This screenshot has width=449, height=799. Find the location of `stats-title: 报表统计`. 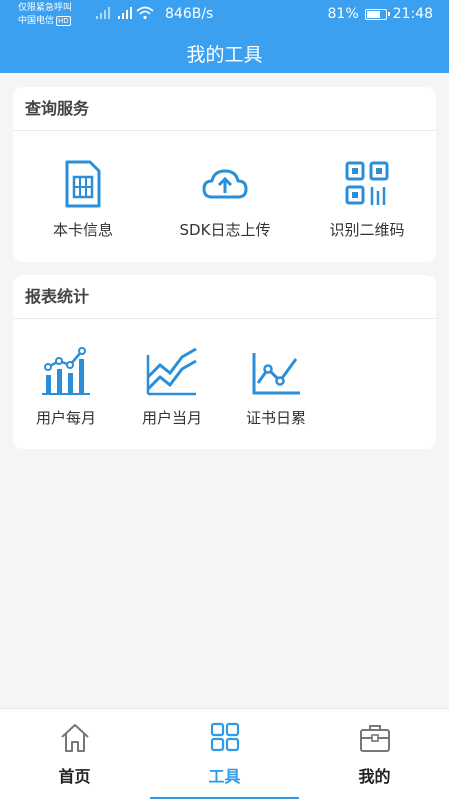

stats-title: 报表统计 is located at coordinates (224, 297).